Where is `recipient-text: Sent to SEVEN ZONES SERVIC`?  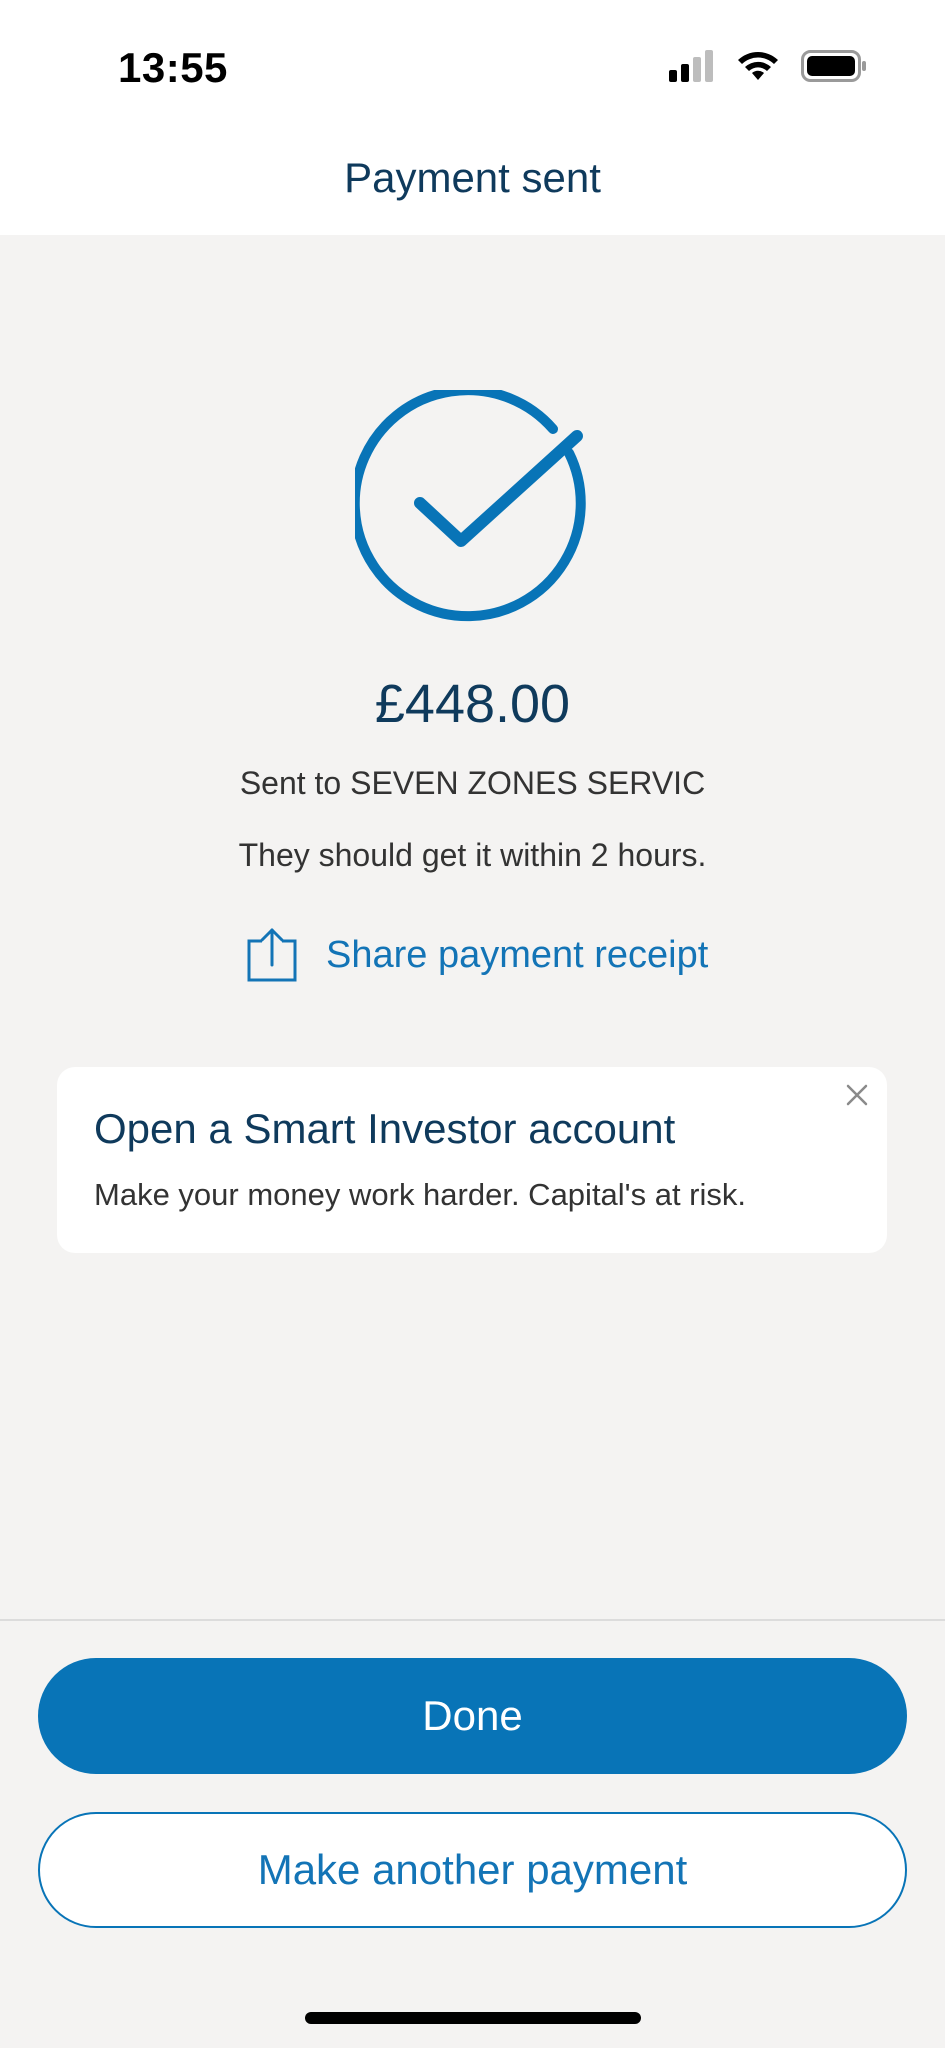
recipient-text: Sent to SEVEN ZONES SERVIC is located at coordinates (472, 783).